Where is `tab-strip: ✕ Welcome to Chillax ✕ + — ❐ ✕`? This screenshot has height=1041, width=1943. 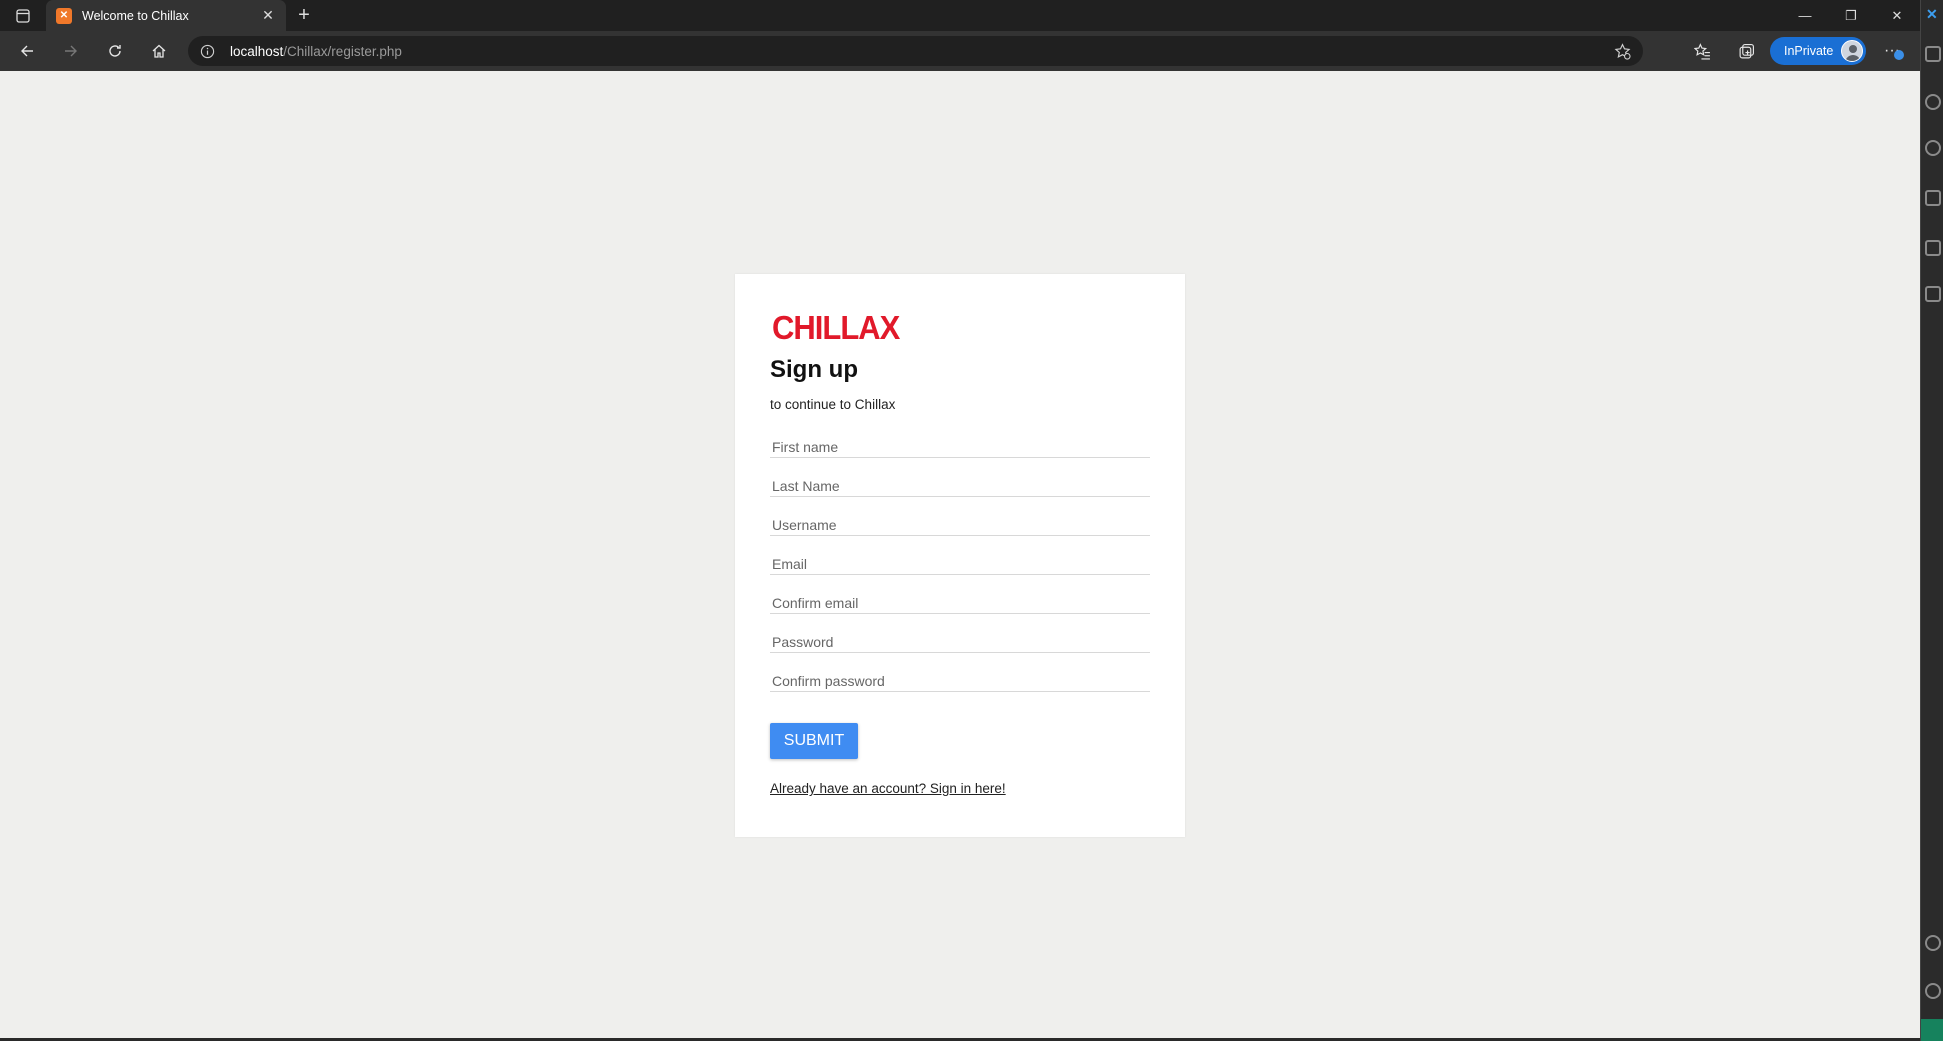
tab-strip: ✕ Welcome to Chillax ✕ + — ❐ ✕ is located at coordinates (960, 15).